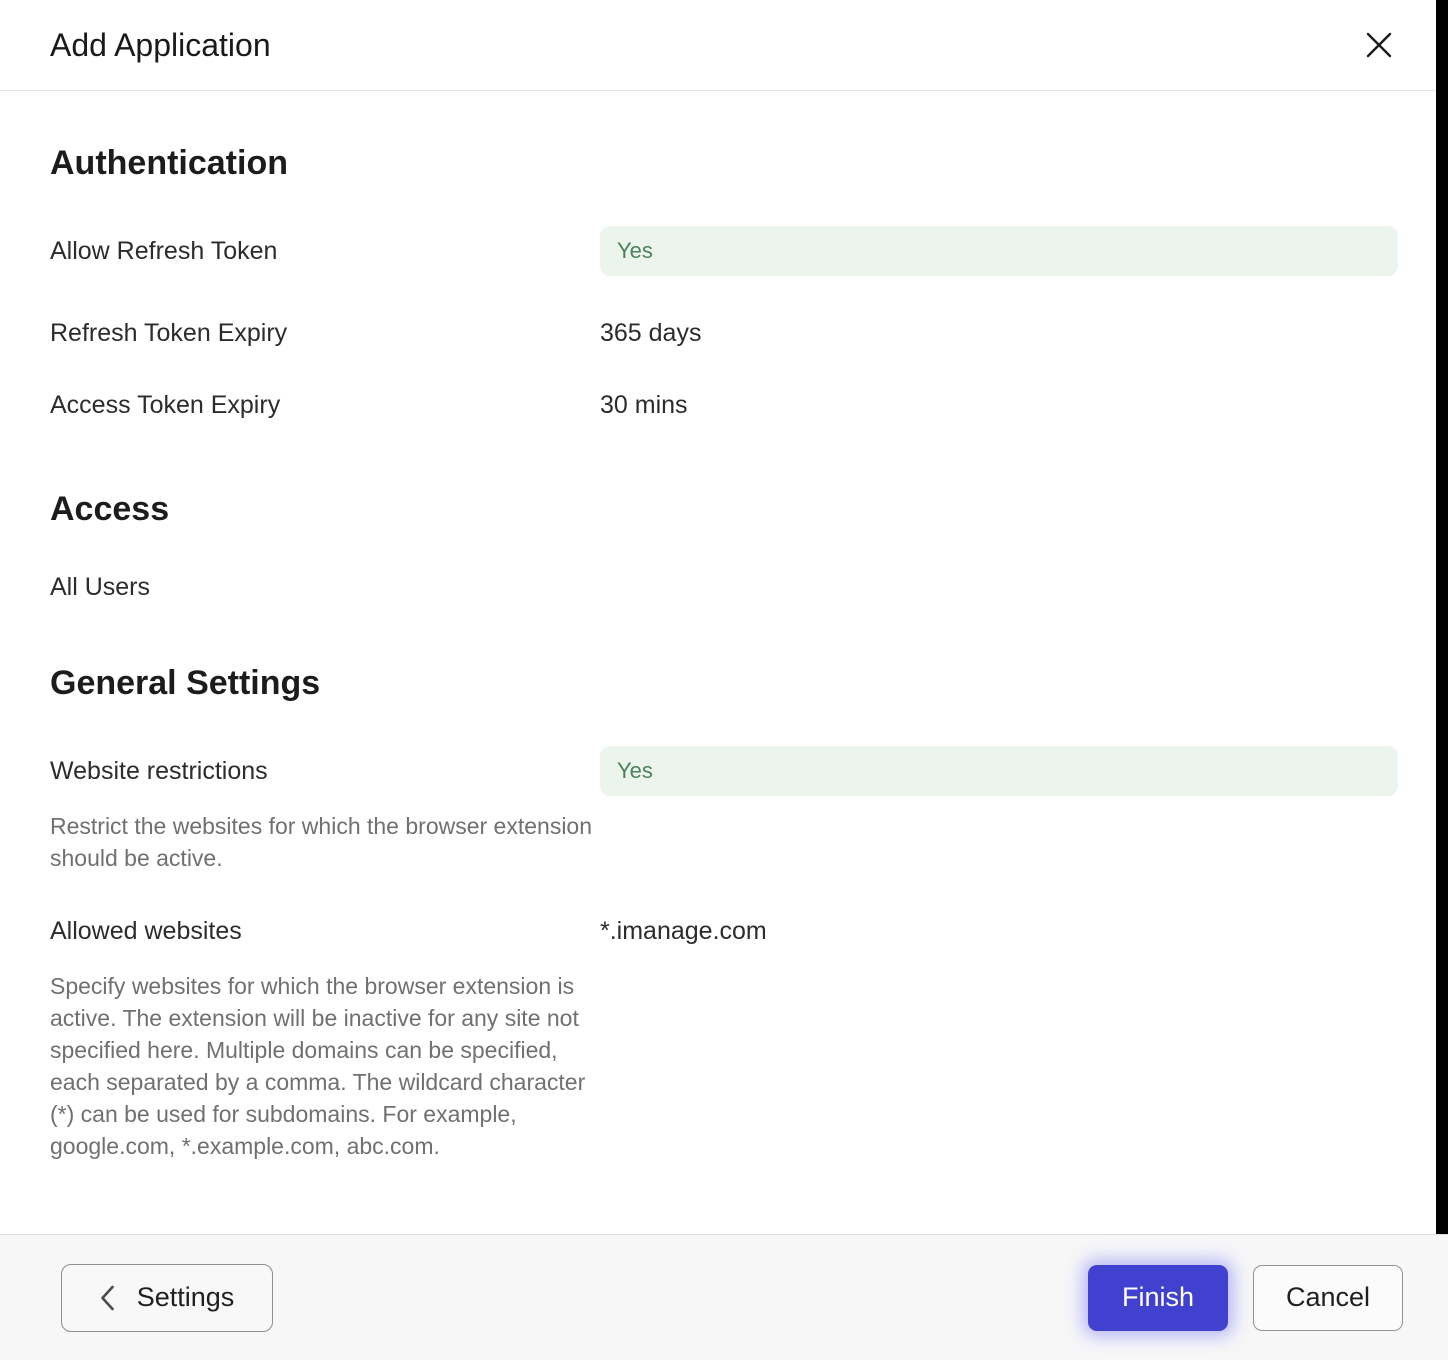 The height and width of the screenshot is (1360, 1448). Describe the element at coordinates (724, 45) in the screenshot. I see `dialog-header: Add Application` at that location.